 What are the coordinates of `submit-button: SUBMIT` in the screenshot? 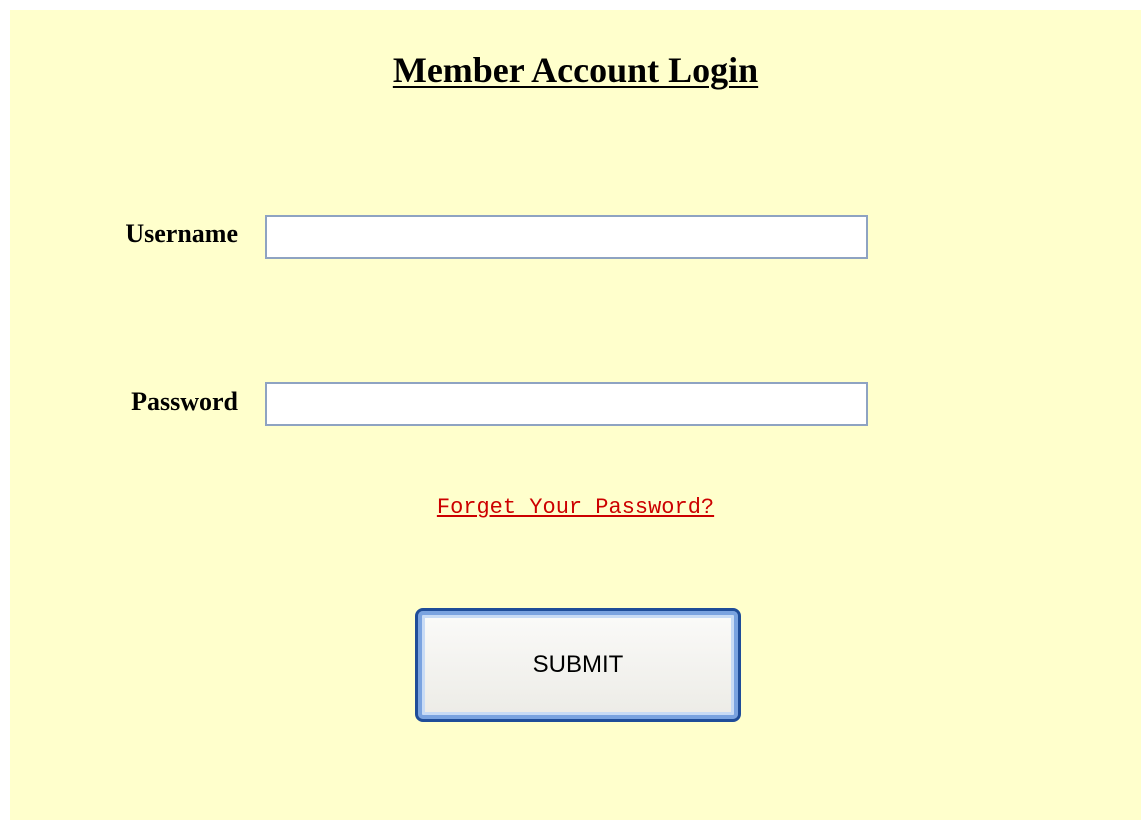 It's located at (578, 665).